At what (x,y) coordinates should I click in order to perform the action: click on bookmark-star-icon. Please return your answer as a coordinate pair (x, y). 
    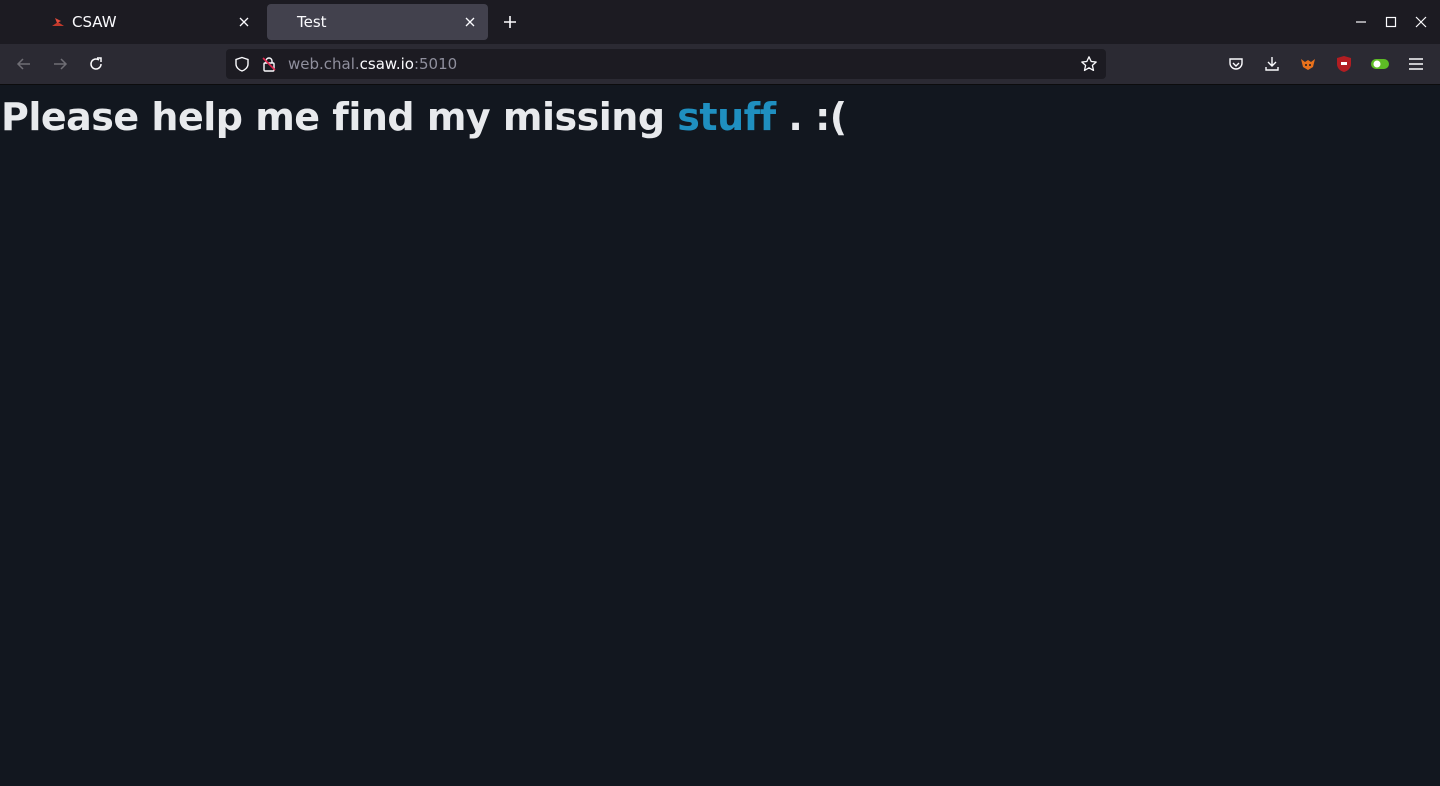
    Looking at the image, I should click on (1089, 64).